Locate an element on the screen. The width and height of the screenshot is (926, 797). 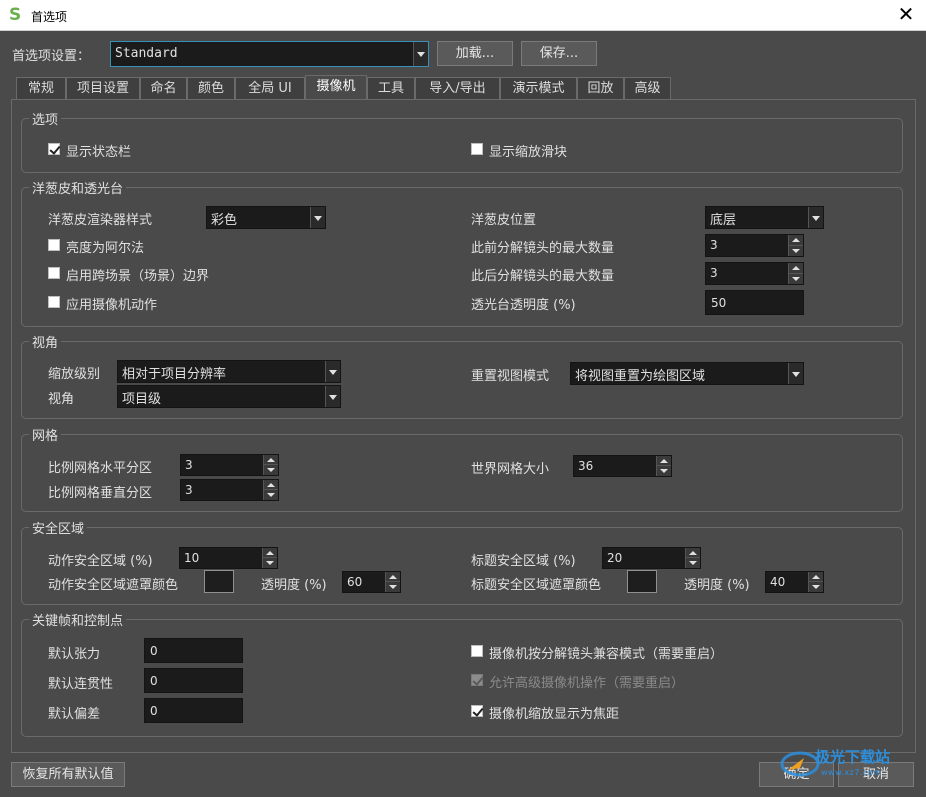
action-safe-opacity-label: 透明度 (%) is located at coordinates (294, 585).